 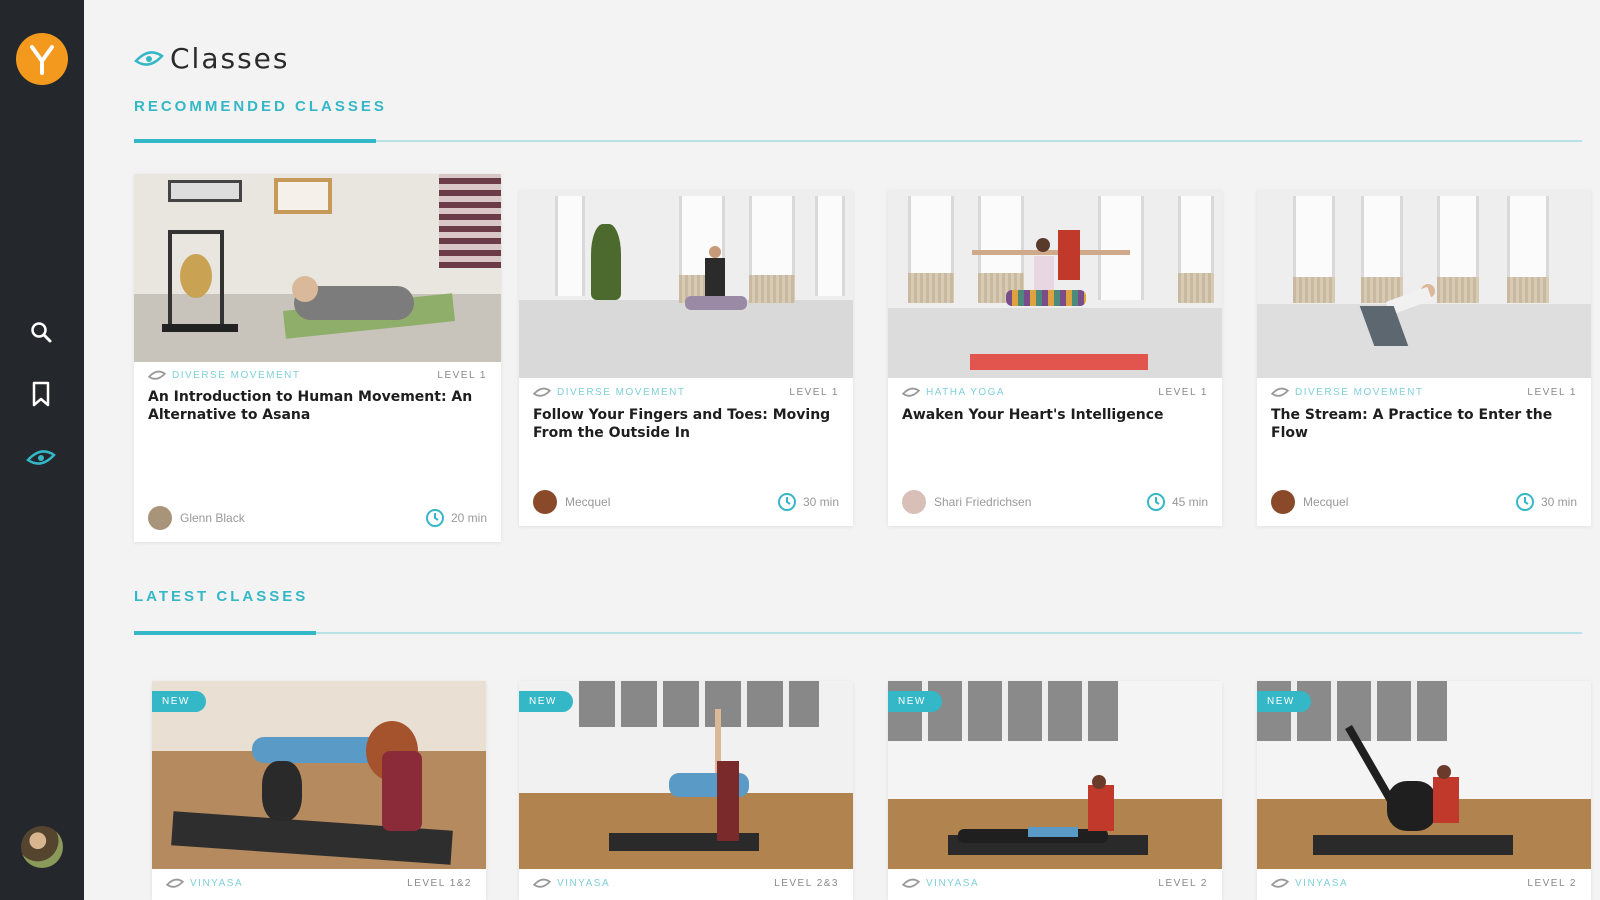 I want to click on class-card: New Vinyasa Level 1&2, so click(x=319, y=790).